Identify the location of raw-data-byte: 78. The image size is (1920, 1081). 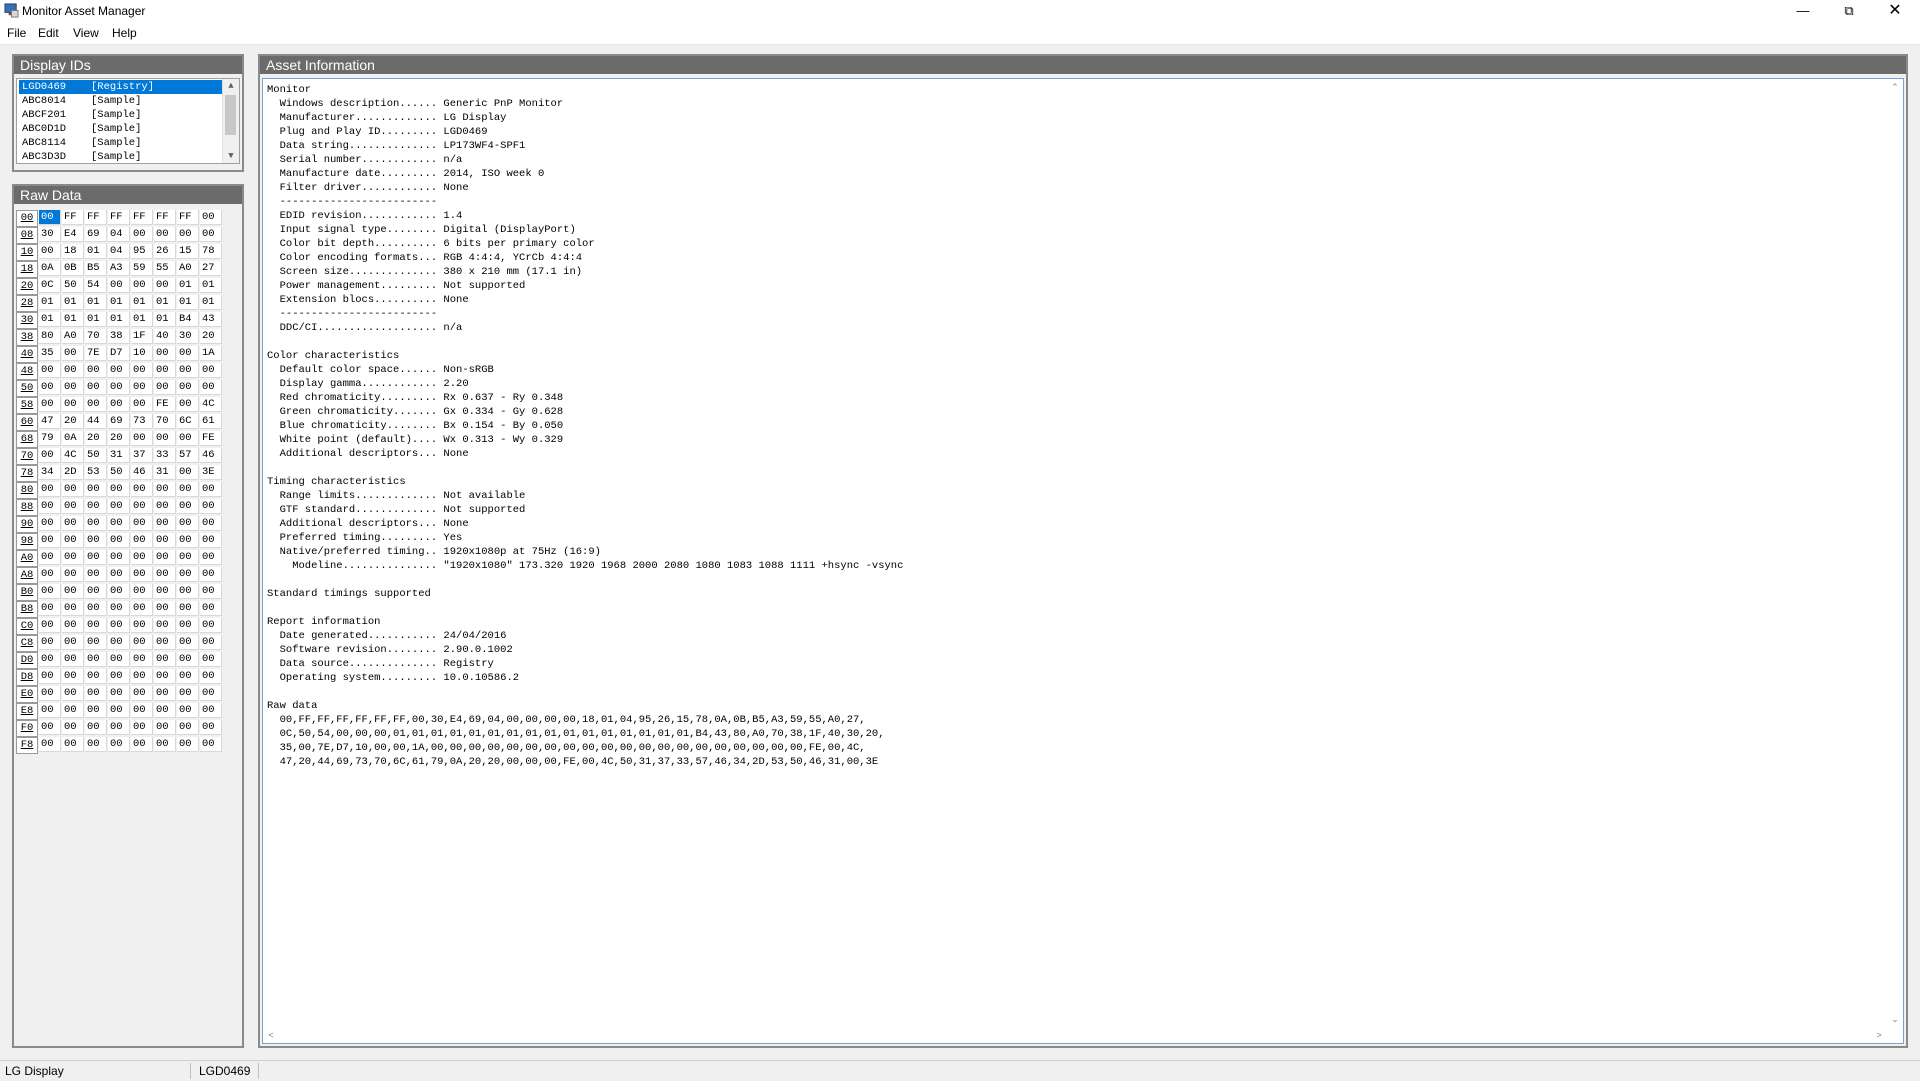
(211, 251).